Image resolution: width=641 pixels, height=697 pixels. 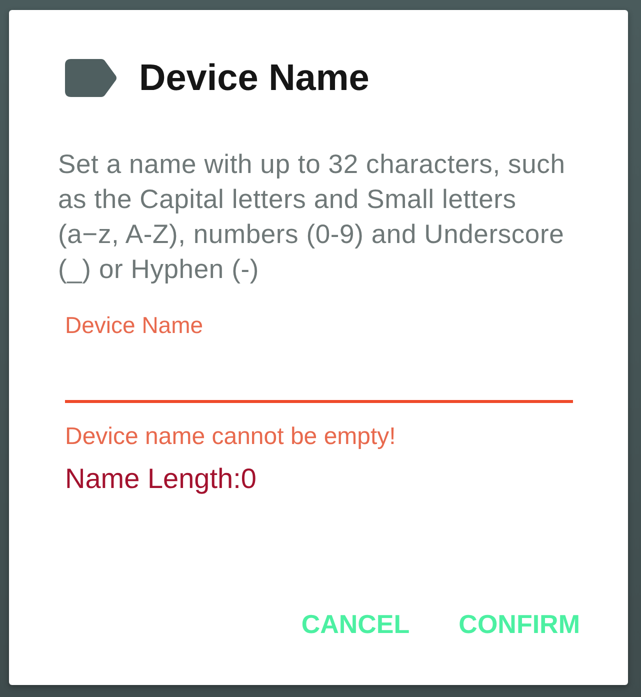 I want to click on confirm-button: CONFIRM, so click(x=519, y=624).